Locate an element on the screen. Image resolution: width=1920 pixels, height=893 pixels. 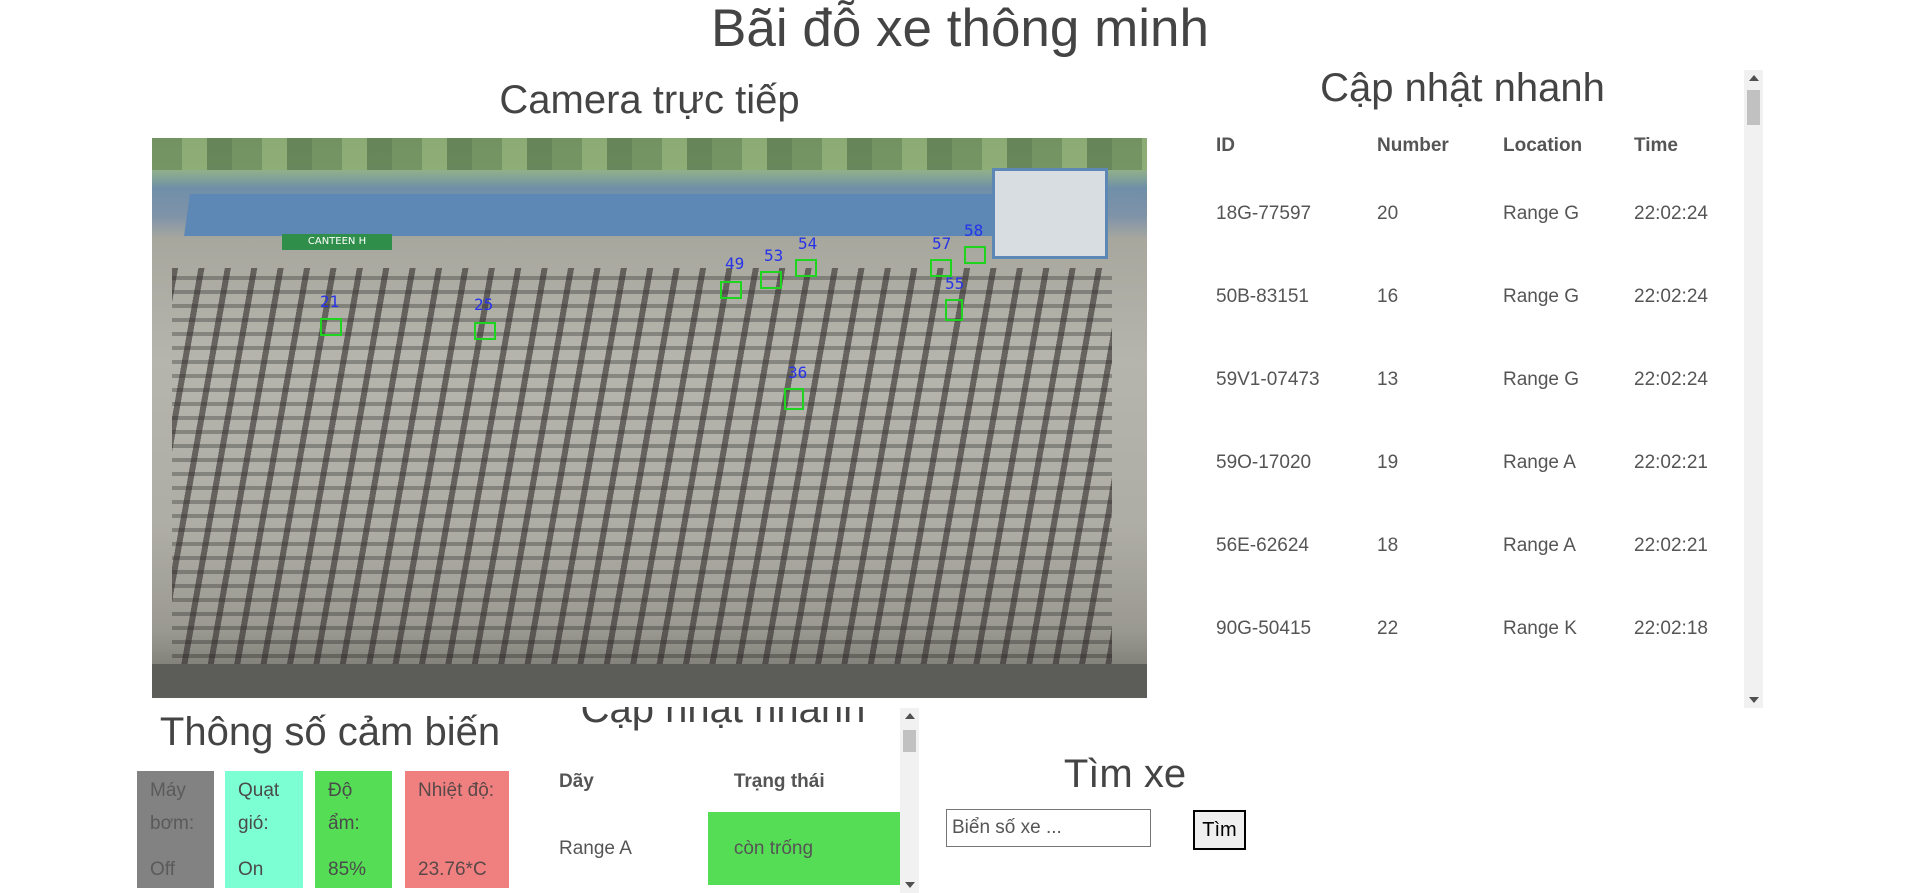
camera-tree-line is located at coordinates (649, 154).